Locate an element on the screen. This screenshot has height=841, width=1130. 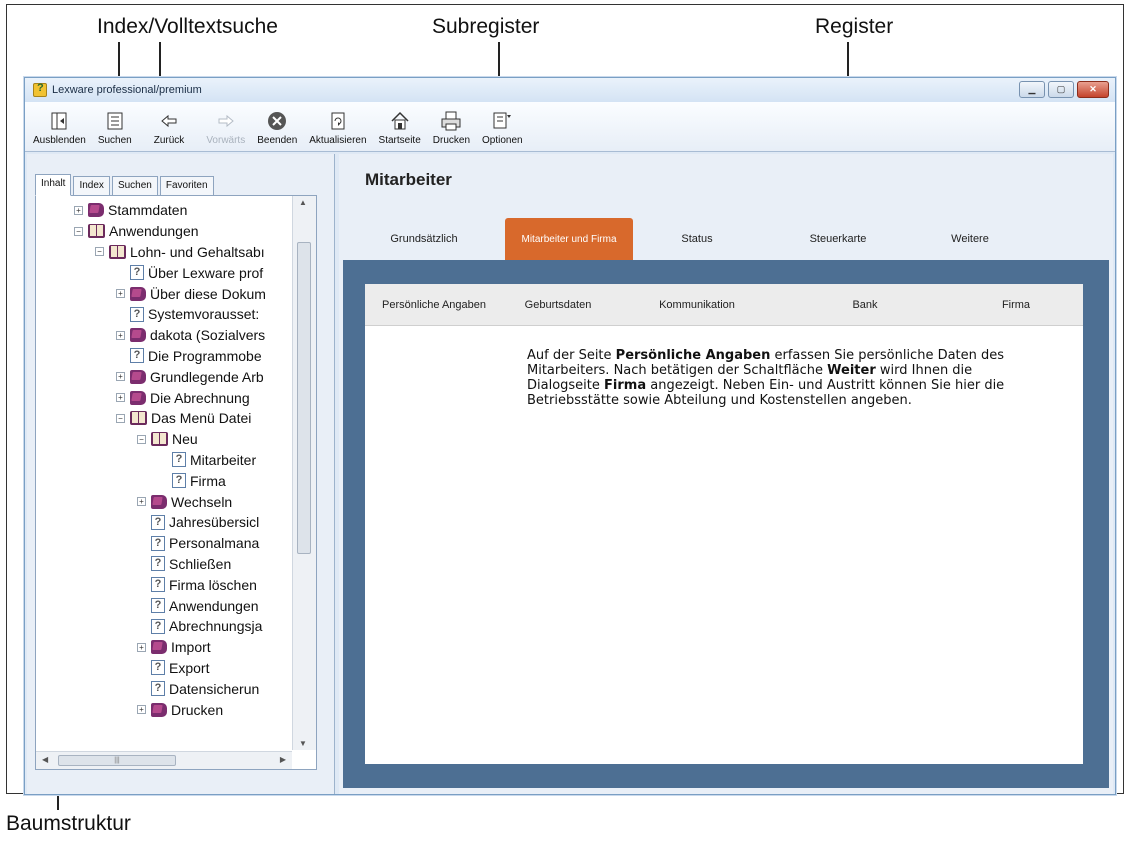
toolbar-home-button: Startseite is located at coordinates (400, 126).